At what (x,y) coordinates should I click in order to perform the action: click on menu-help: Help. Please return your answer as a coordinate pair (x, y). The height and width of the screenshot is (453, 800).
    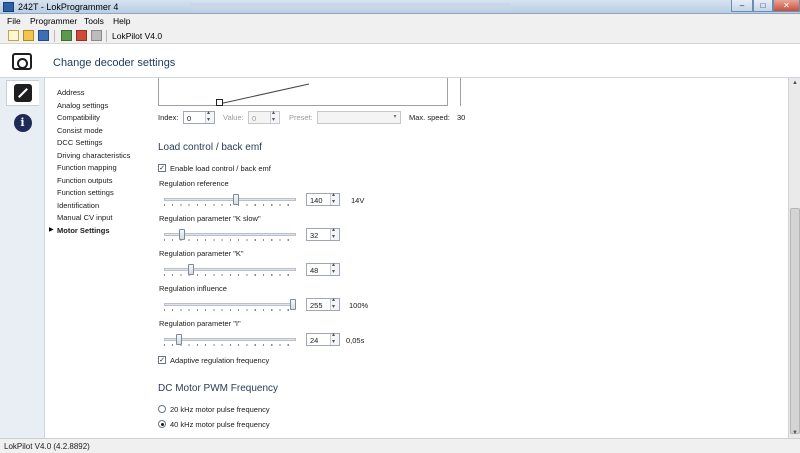
    Looking at the image, I should click on (121, 21).